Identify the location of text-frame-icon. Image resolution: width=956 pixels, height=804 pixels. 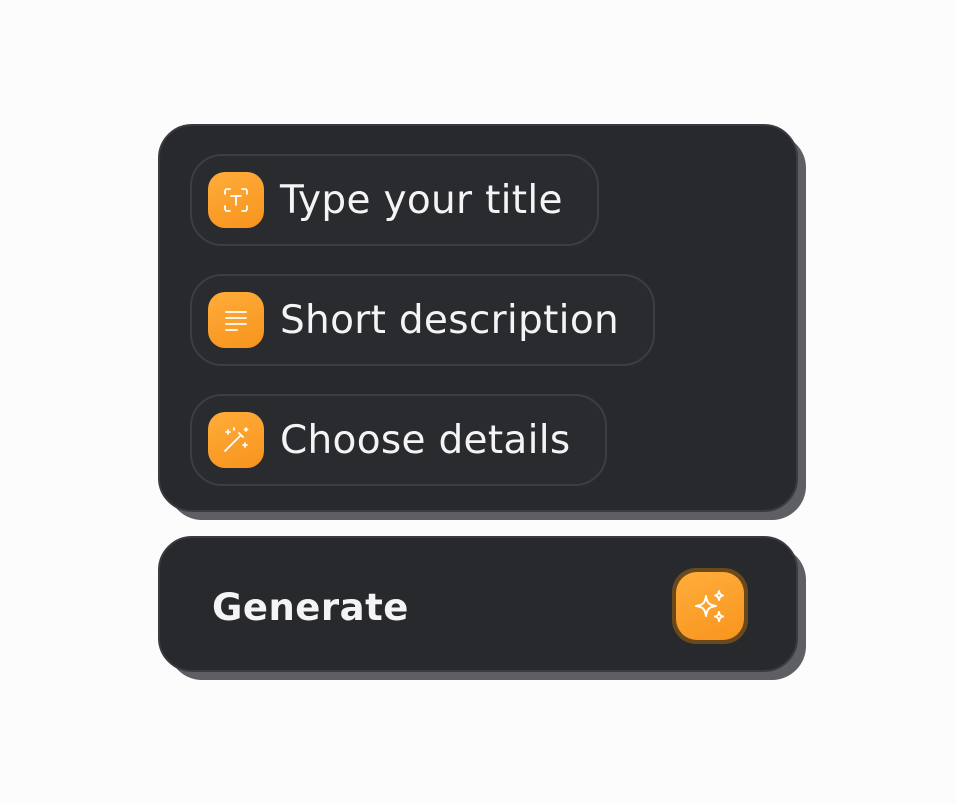
(236, 200).